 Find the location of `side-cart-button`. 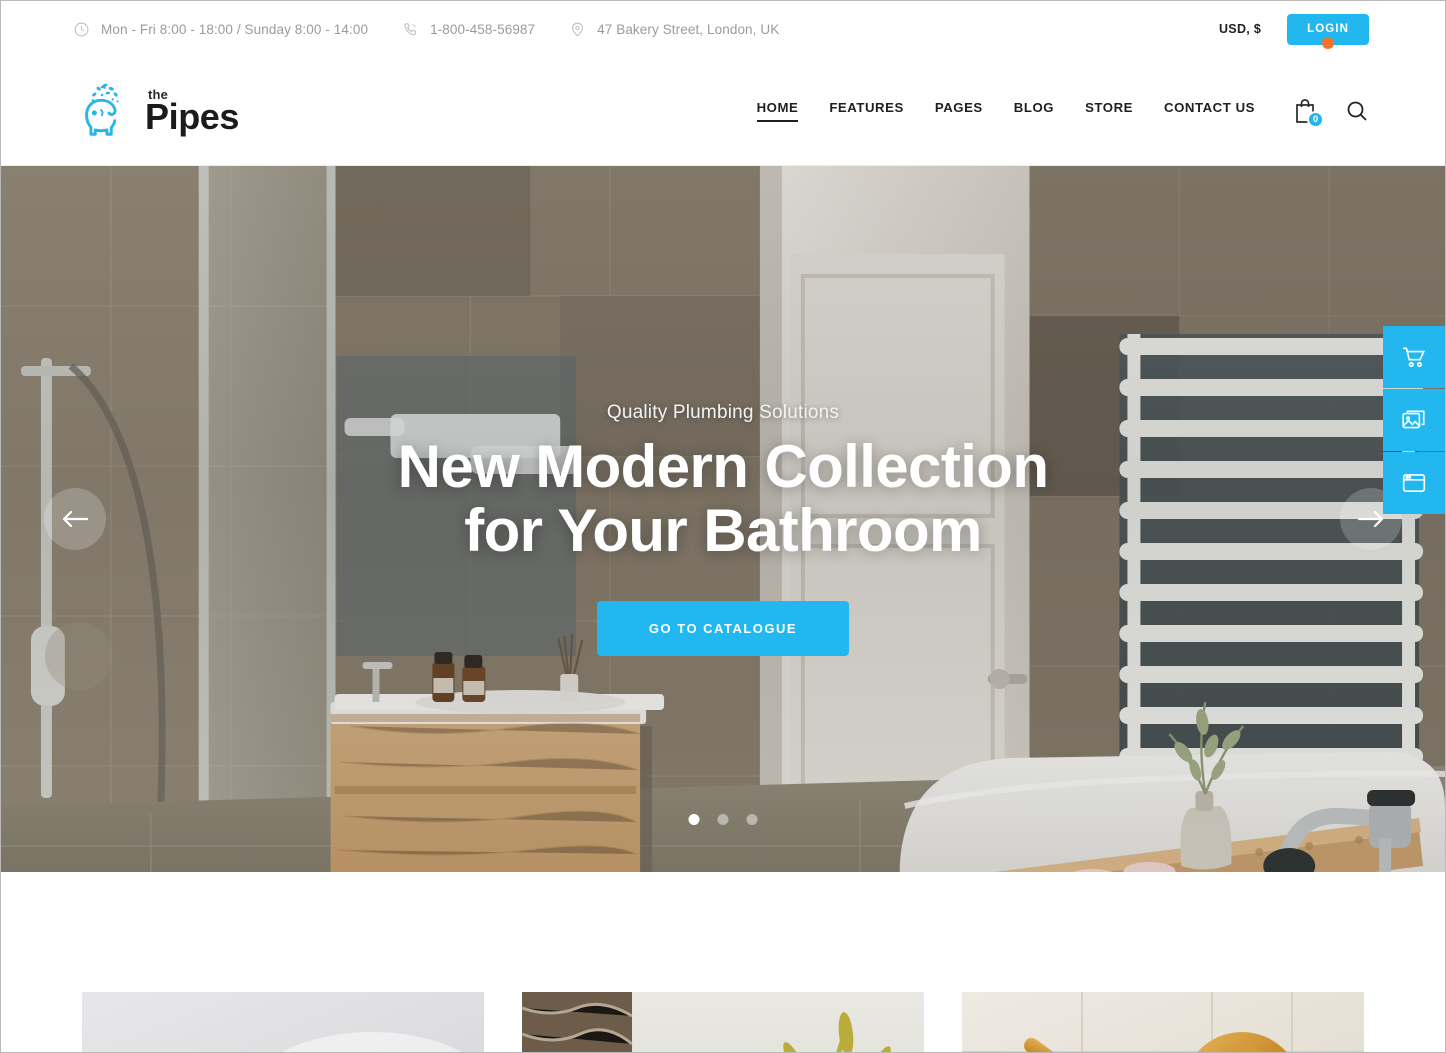

side-cart-button is located at coordinates (1414, 357).